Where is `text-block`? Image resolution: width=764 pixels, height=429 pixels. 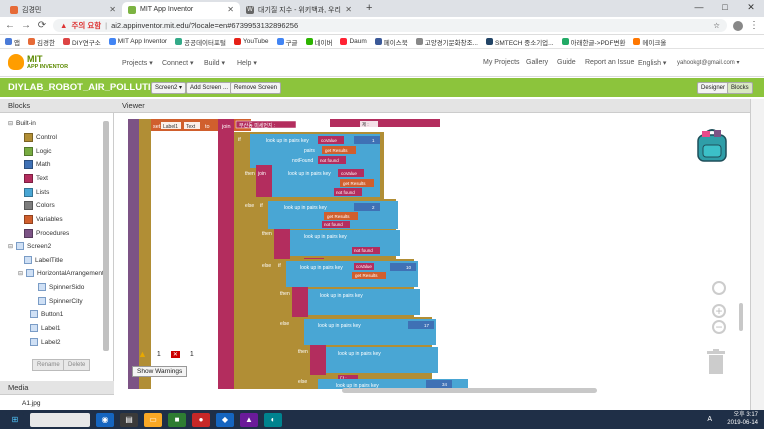 text-block is located at coordinates (385, 123).